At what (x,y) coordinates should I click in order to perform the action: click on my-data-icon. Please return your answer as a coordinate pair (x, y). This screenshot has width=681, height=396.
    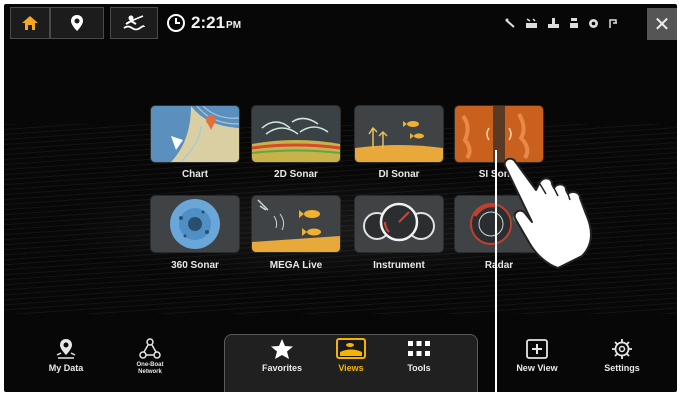
    Looking at the image, I should click on (66, 349).